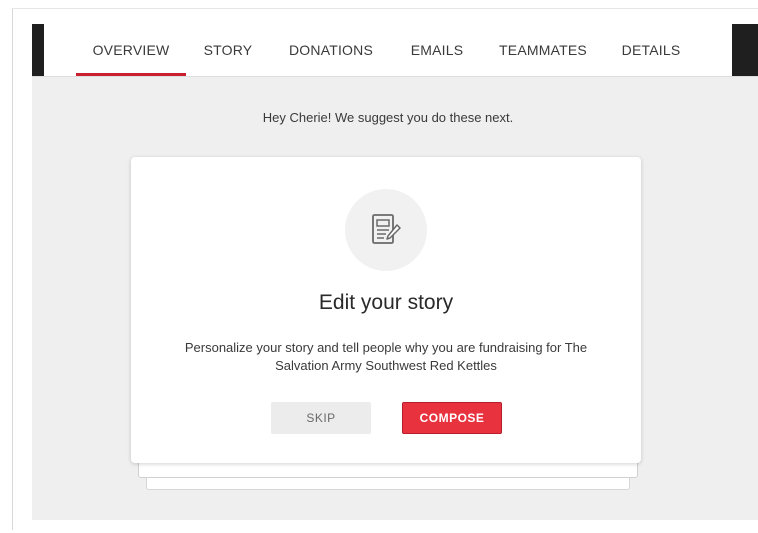 This screenshot has width=758, height=533. I want to click on frame-border-top, so click(385, 8).